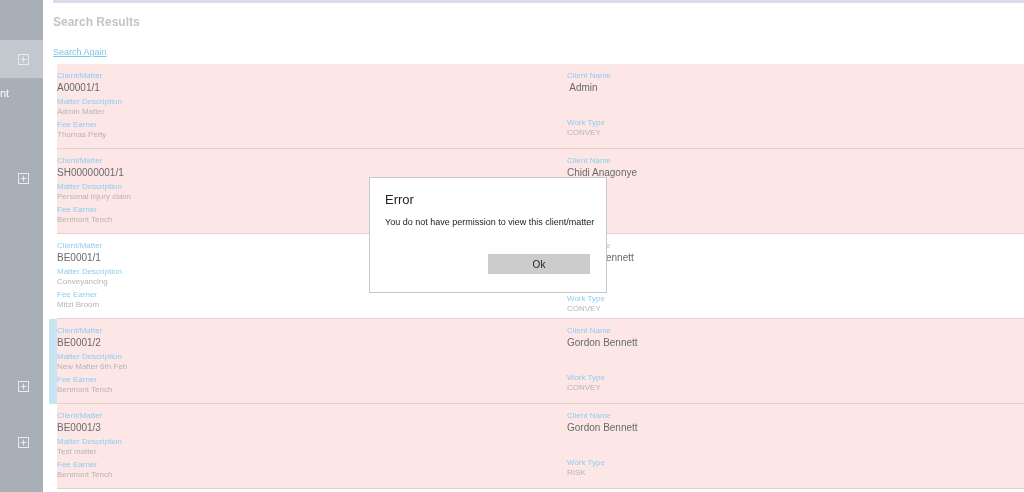 The width and height of the screenshot is (1024, 492). I want to click on field-value: SH00000001/1, so click(90, 172).